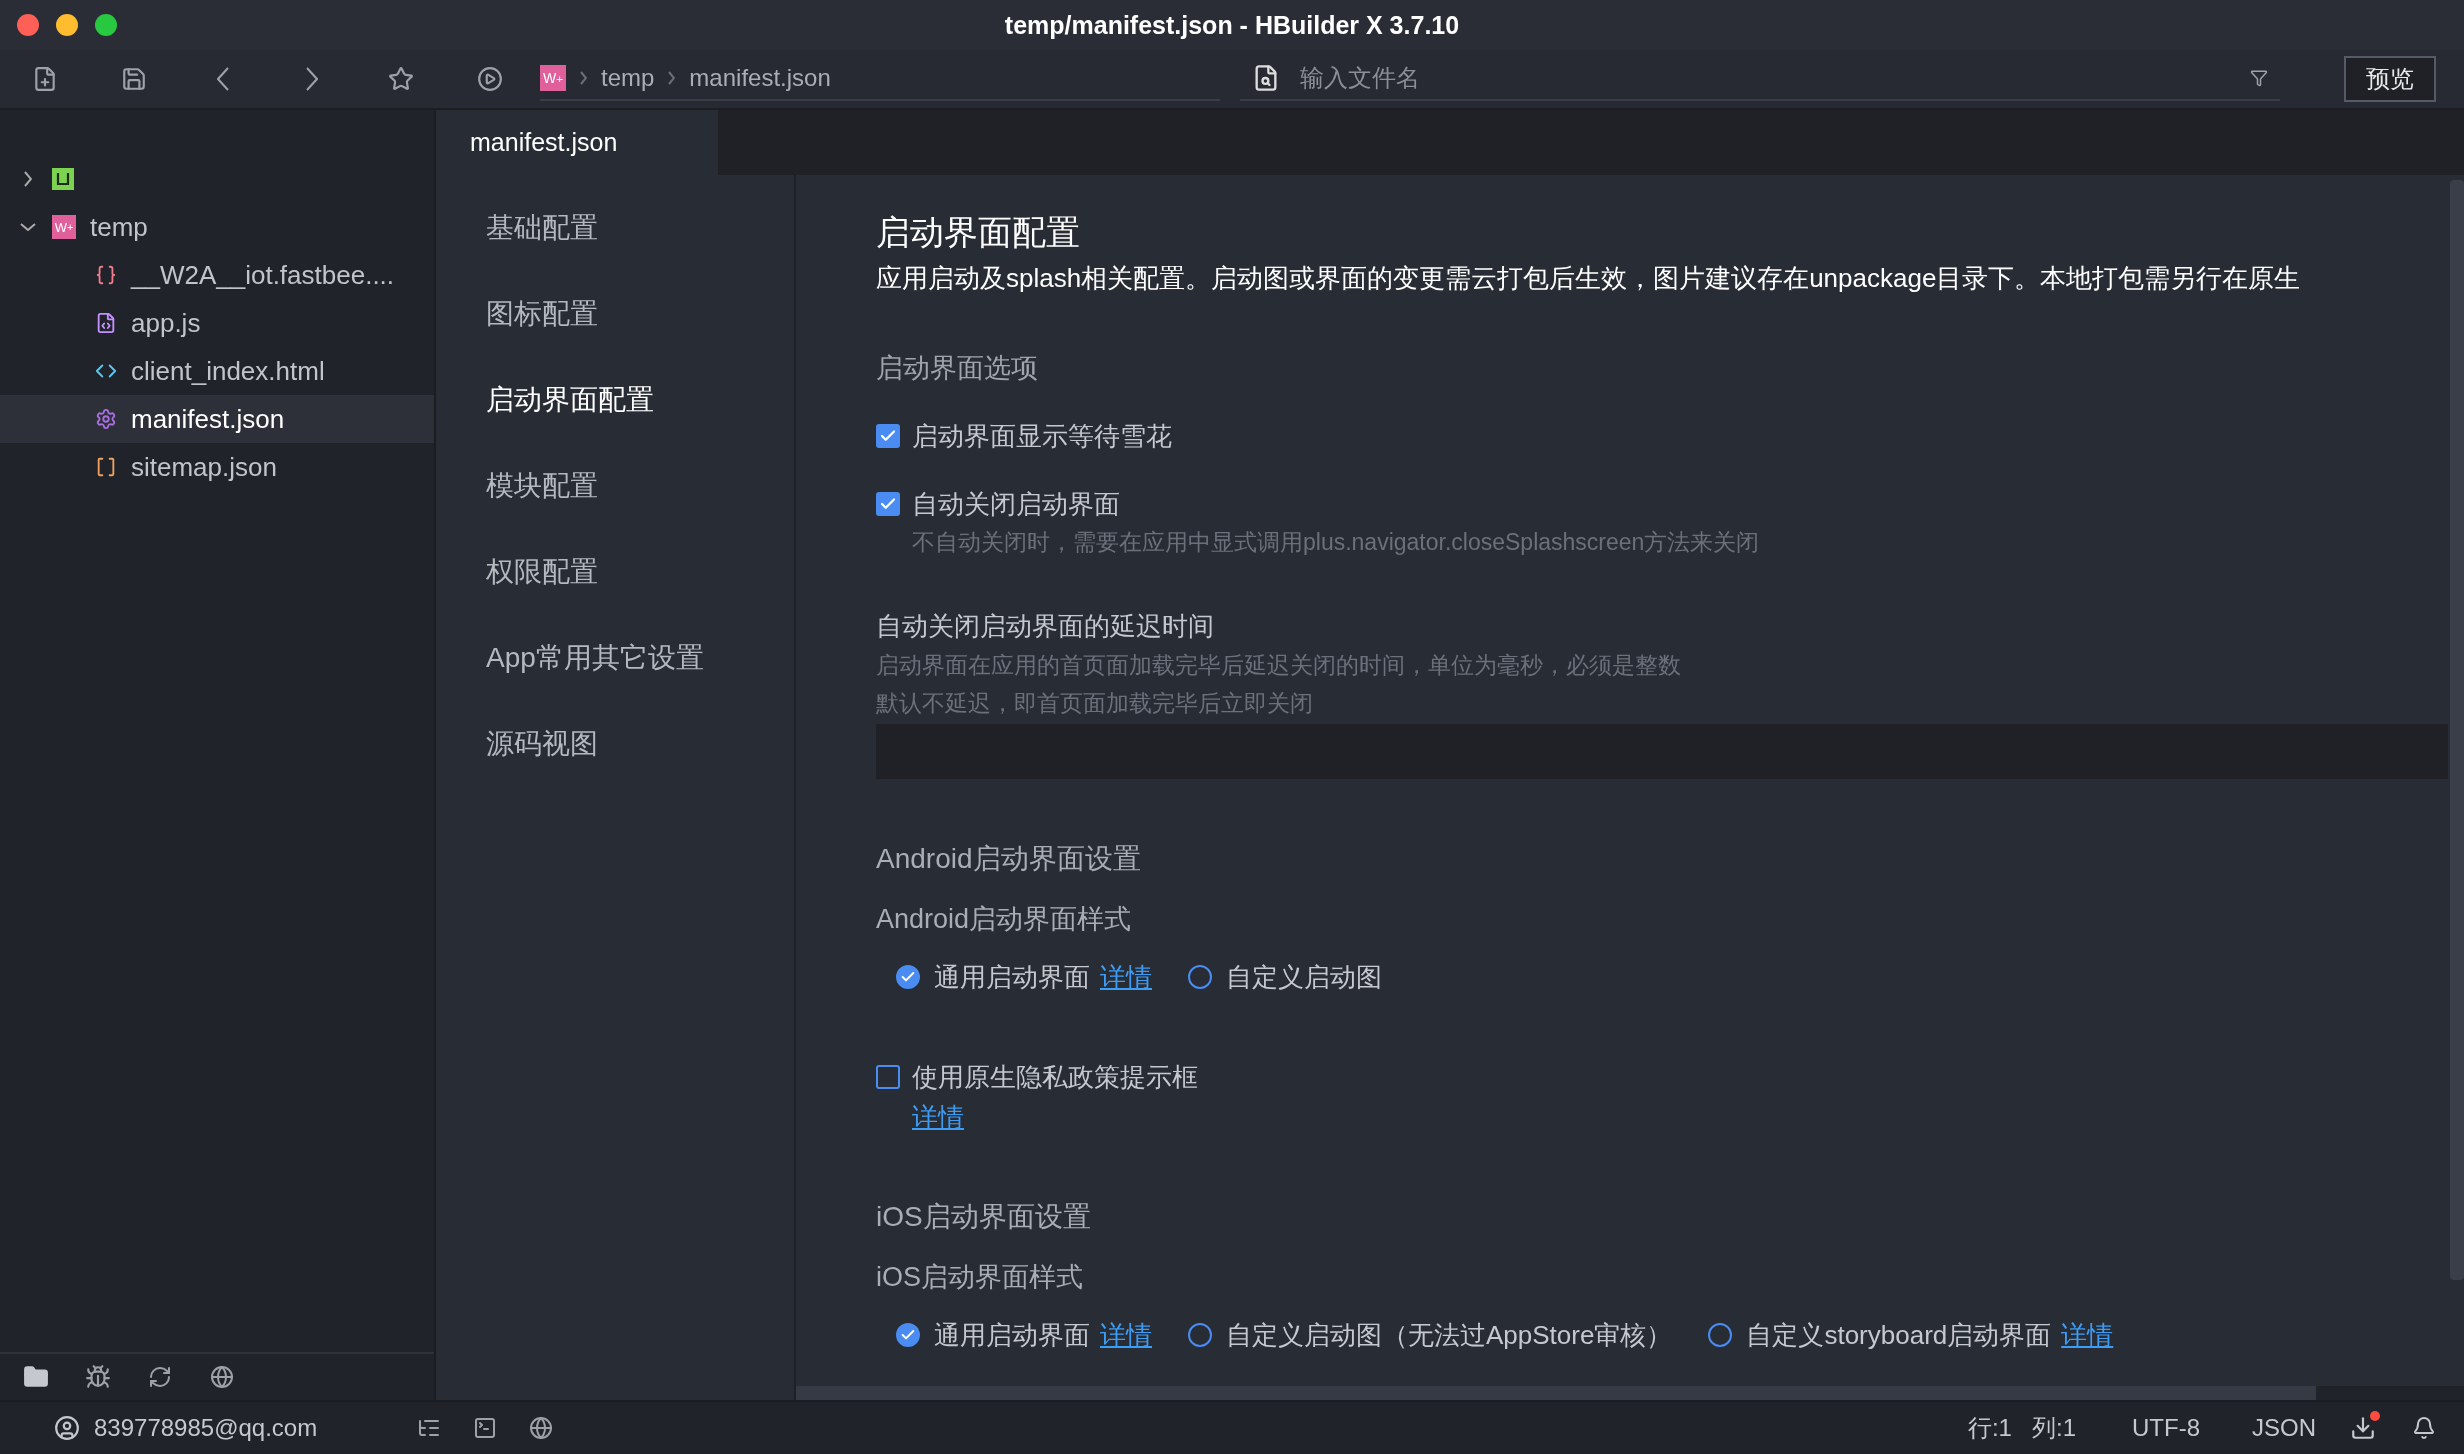  I want to click on nav-item: 源码视图, so click(615, 744).